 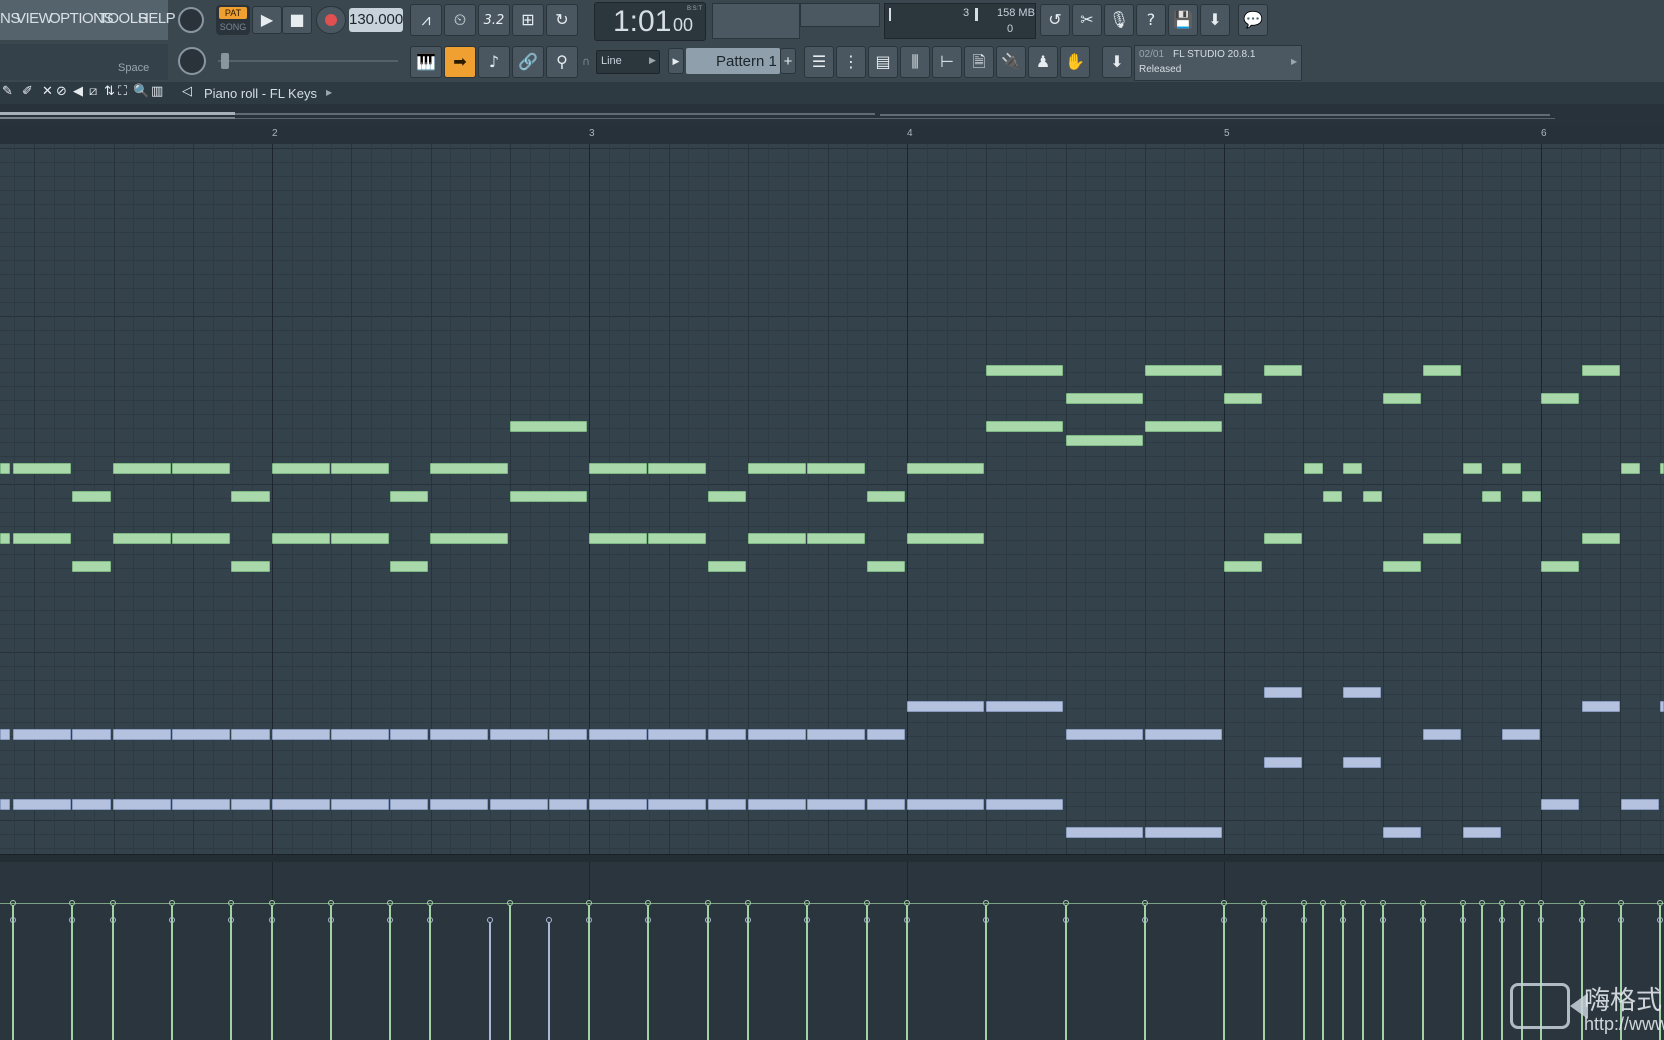 I want to click on select-tool-icon: ⛶, so click(x=122, y=91).